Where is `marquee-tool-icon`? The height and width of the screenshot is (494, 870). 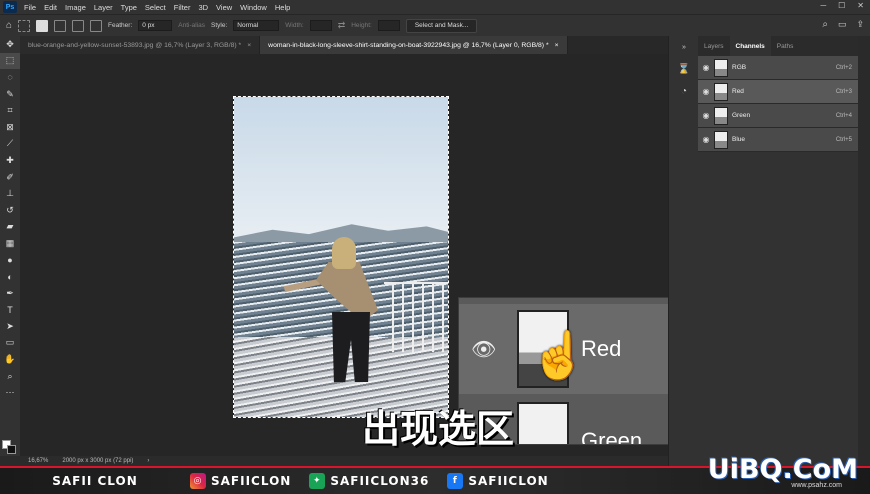 marquee-tool-icon is located at coordinates (24, 25).